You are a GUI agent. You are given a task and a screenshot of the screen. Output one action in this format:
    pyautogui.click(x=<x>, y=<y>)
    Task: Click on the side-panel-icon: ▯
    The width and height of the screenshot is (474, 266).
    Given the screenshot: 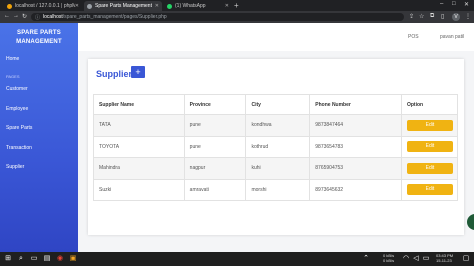 What is the action you would take?
    pyautogui.click(x=442, y=16)
    